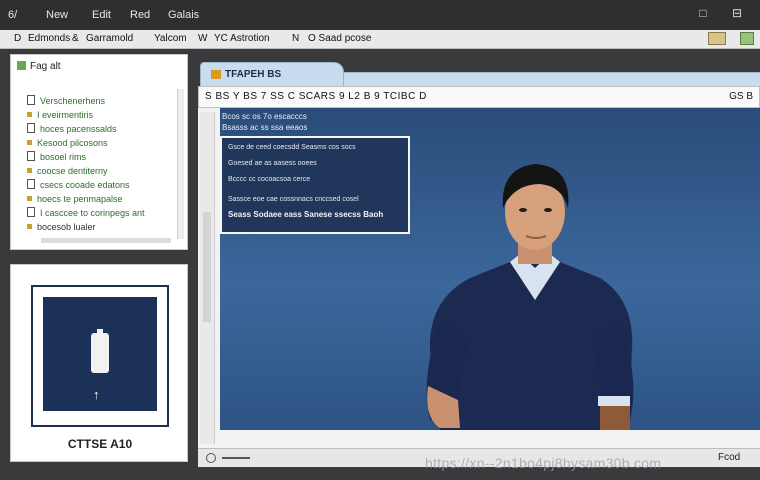  Describe the element at coordinates (45, 66) in the screenshot. I see `panel-title: Fag alt` at that location.